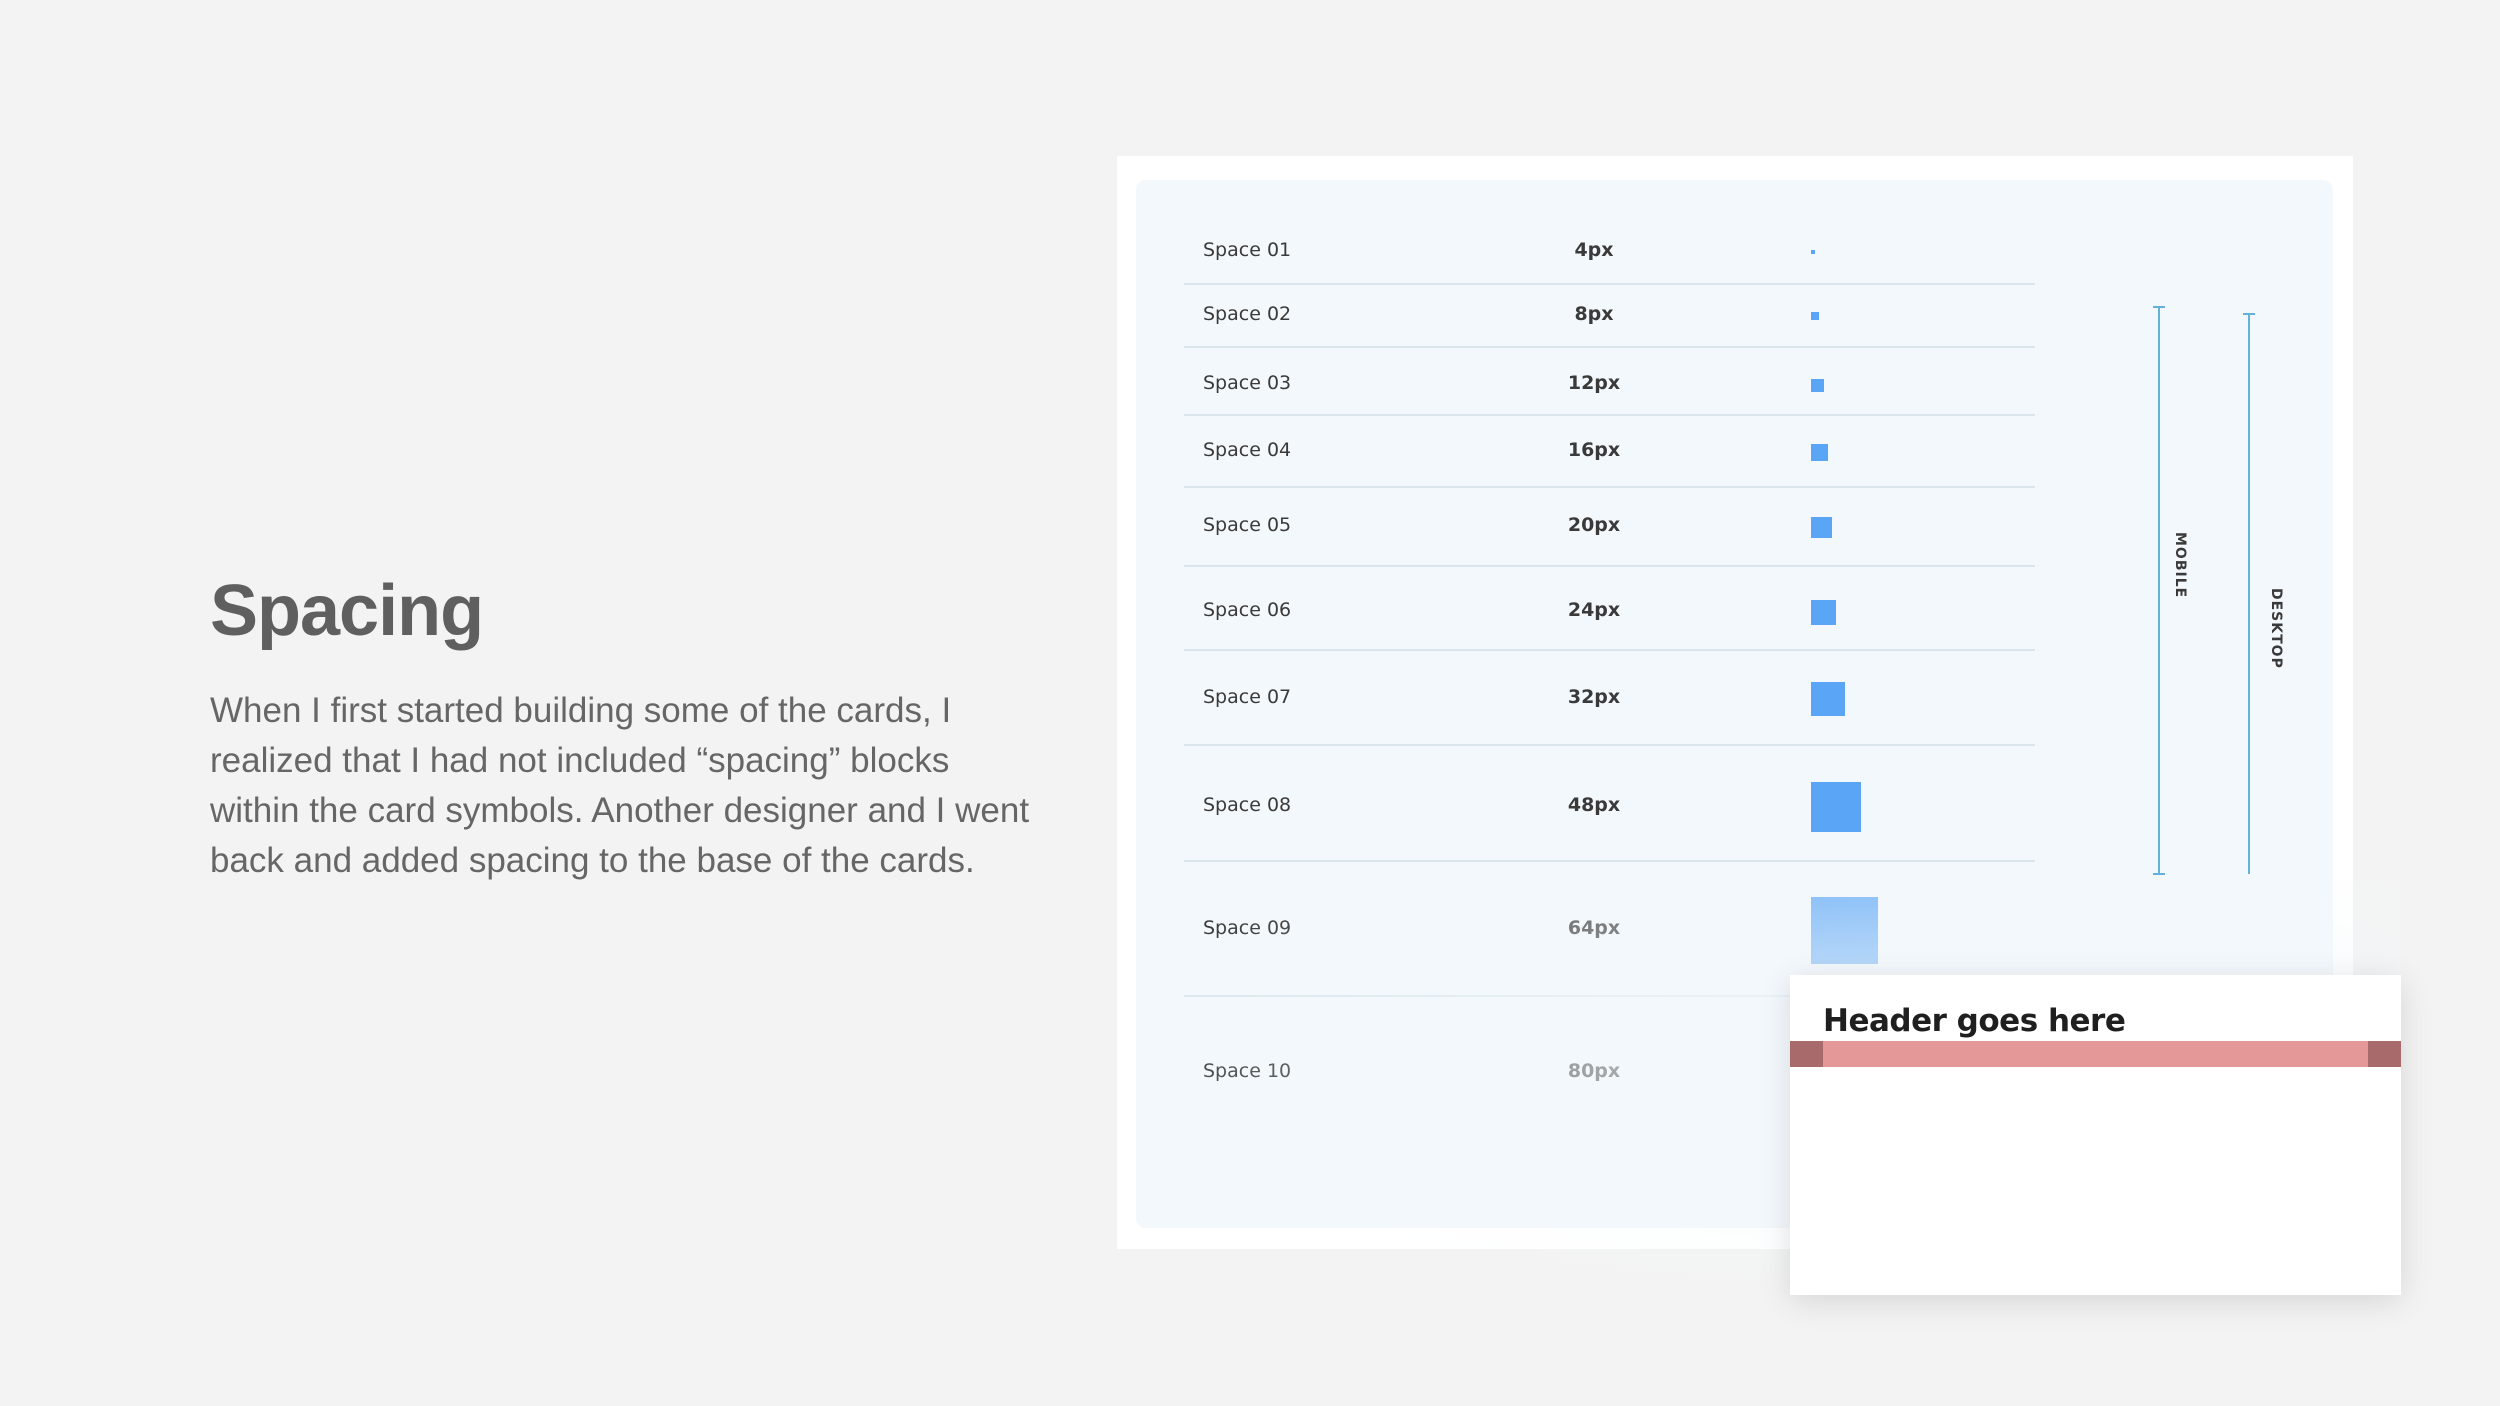 Image resolution: width=2500 pixels, height=1406 pixels. I want to click on space-row-label: Space 02, so click(1247, 314).